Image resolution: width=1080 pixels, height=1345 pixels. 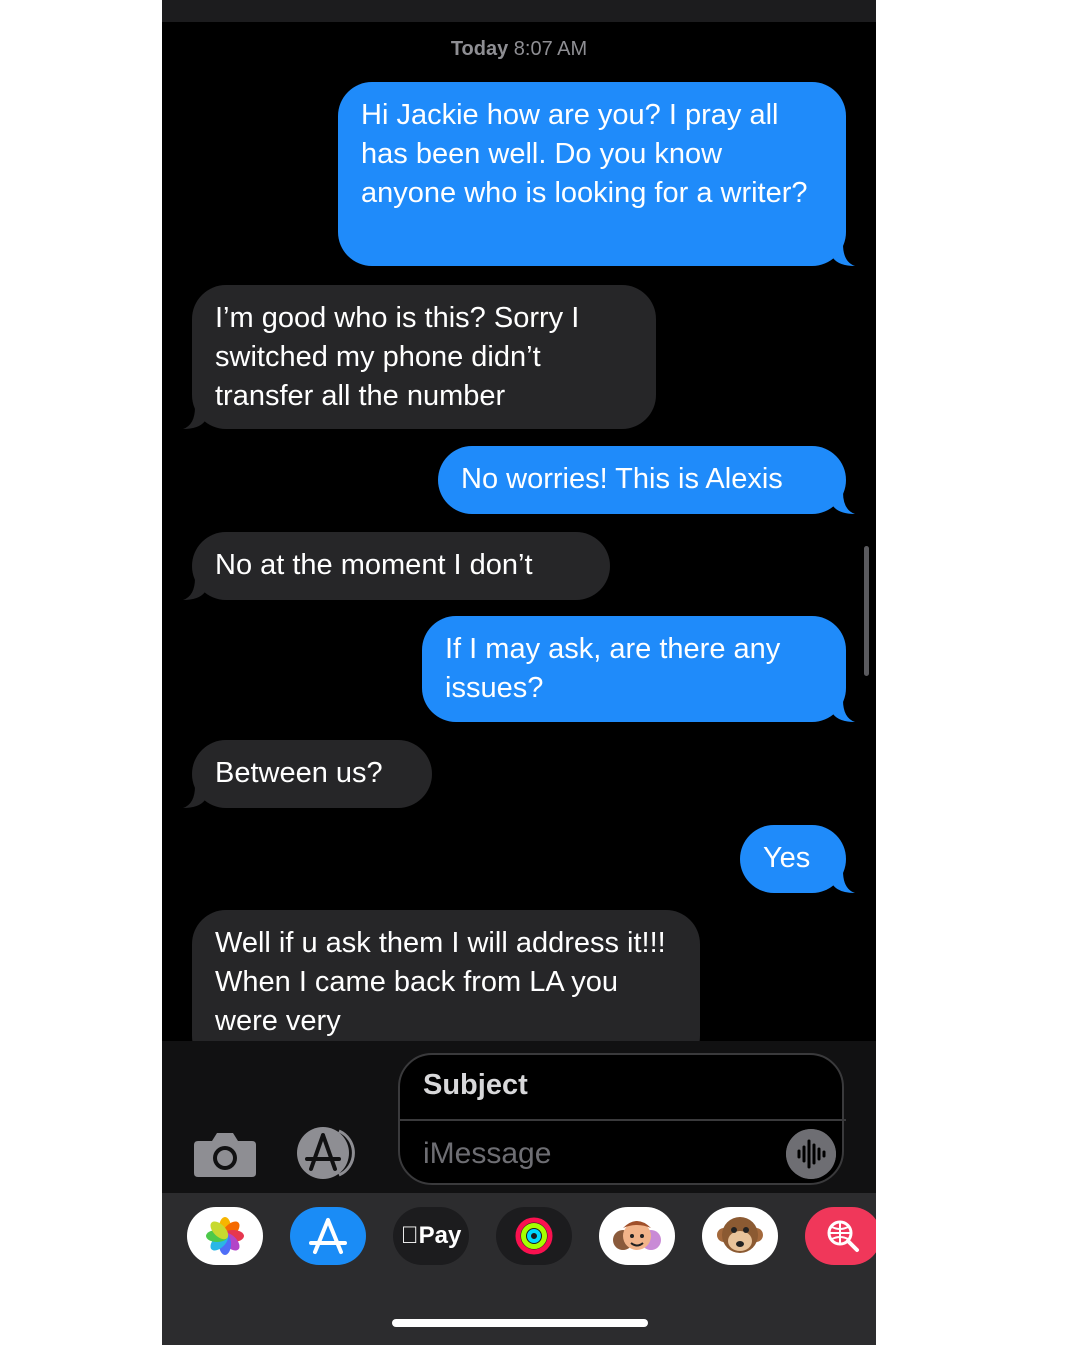 What do you see at coordinates (787, 858) in the screenshot?
I see `message-text: Yes` at bounding box center [787, 858].